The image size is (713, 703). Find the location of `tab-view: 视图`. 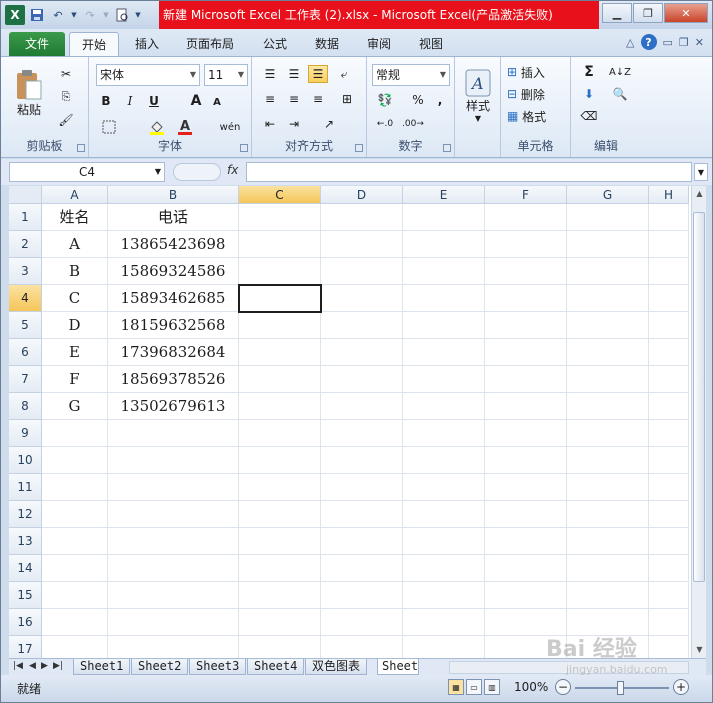

tab-view: 视图 is located at coordinates (431, 44).